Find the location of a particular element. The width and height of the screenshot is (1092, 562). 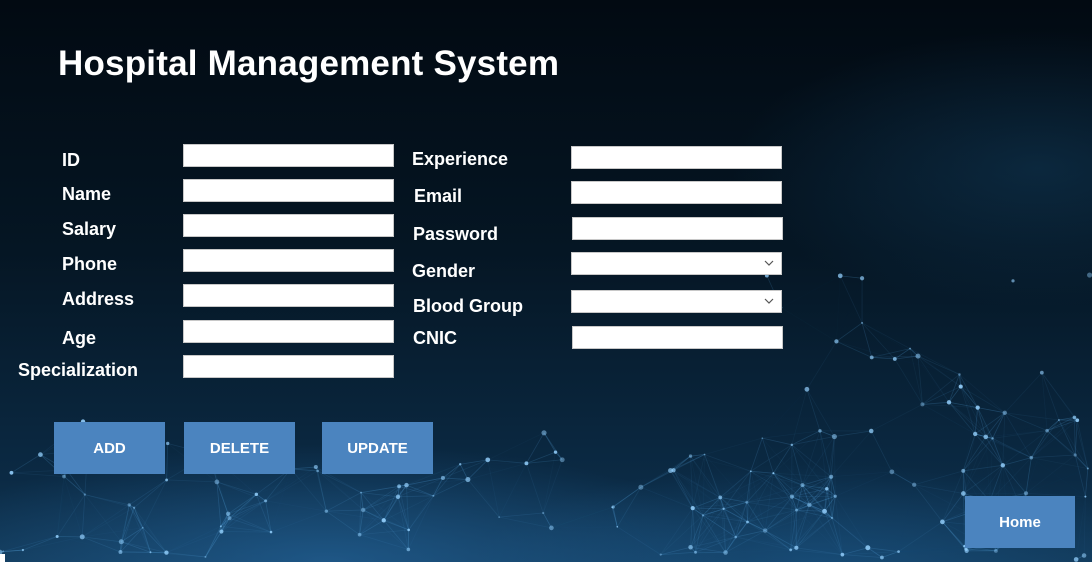

email-label: Email is located at coordinates (438, 196).